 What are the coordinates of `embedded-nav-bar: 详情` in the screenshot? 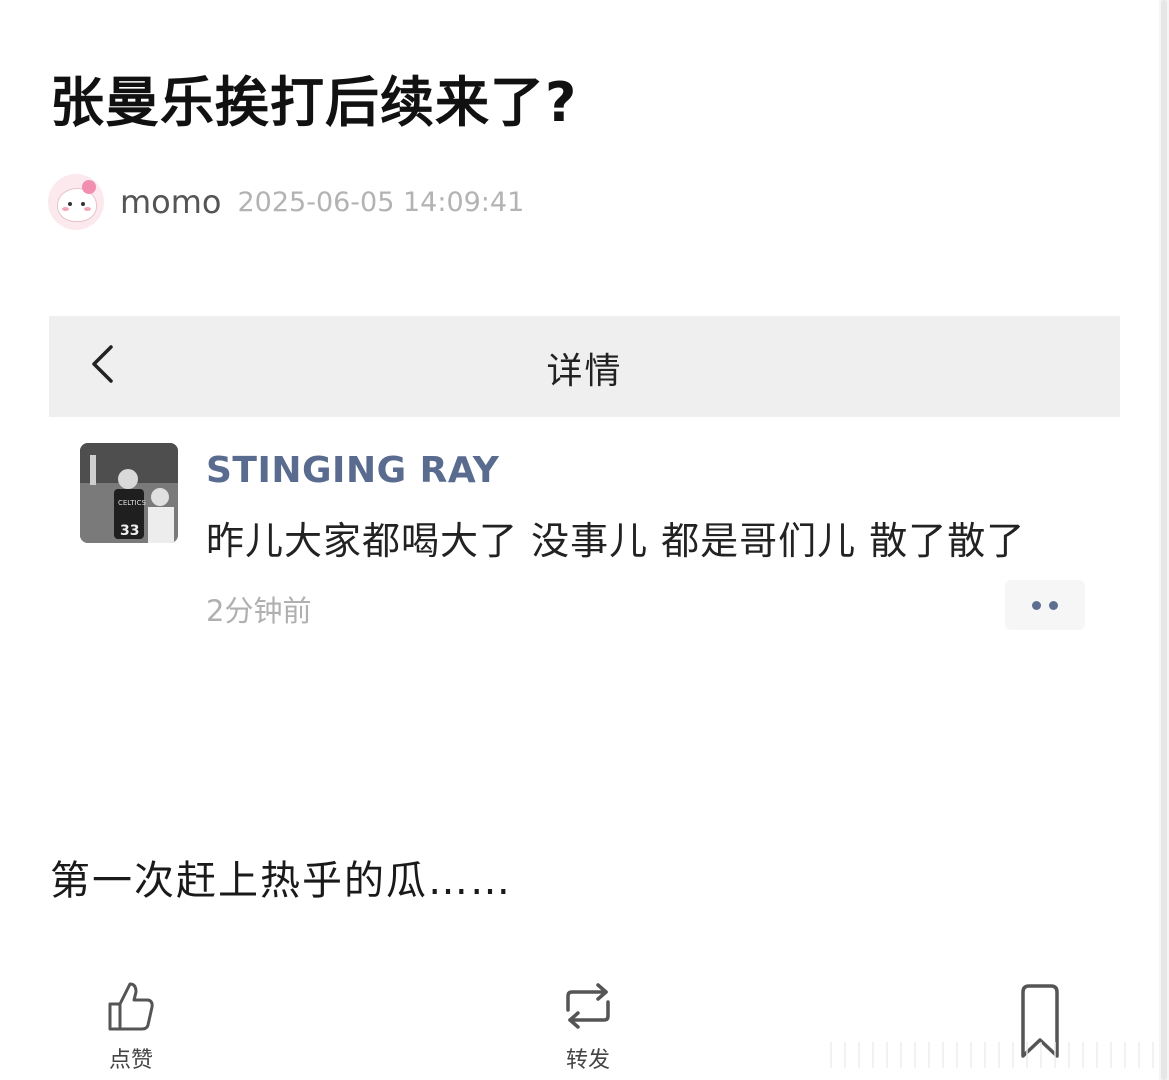 It's located at (584, 366).